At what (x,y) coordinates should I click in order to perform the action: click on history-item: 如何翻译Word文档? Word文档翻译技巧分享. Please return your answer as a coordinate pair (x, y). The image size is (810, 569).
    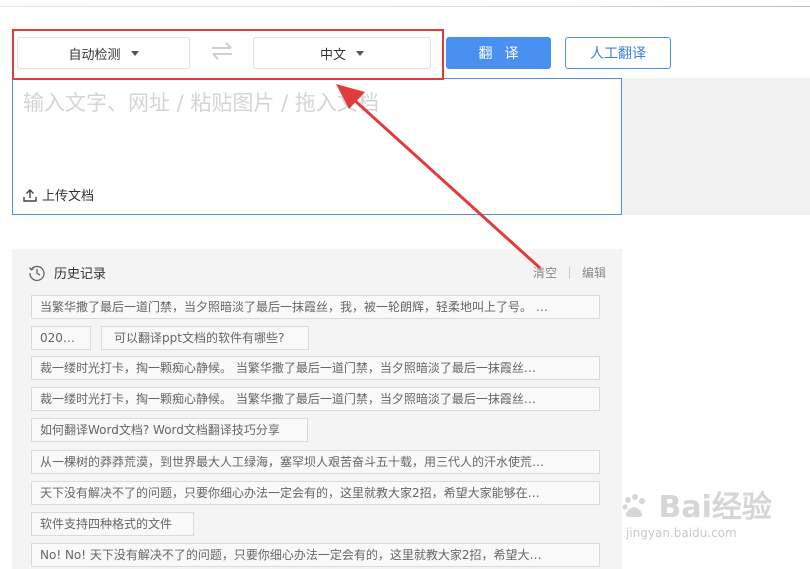
    Looking at the image, I should click on (169, 430).